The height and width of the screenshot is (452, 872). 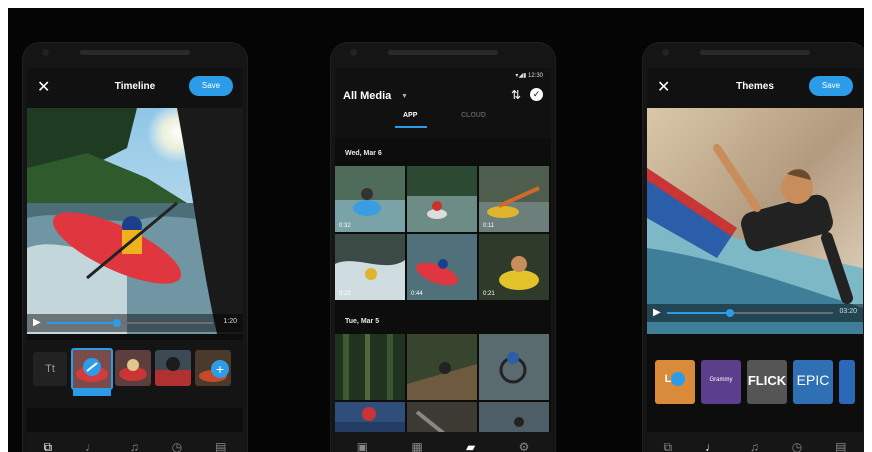 What do you see at coordinates (410, 115) in the screenshot?
I see `tab-app: APP` at bounding box center [410, 115].